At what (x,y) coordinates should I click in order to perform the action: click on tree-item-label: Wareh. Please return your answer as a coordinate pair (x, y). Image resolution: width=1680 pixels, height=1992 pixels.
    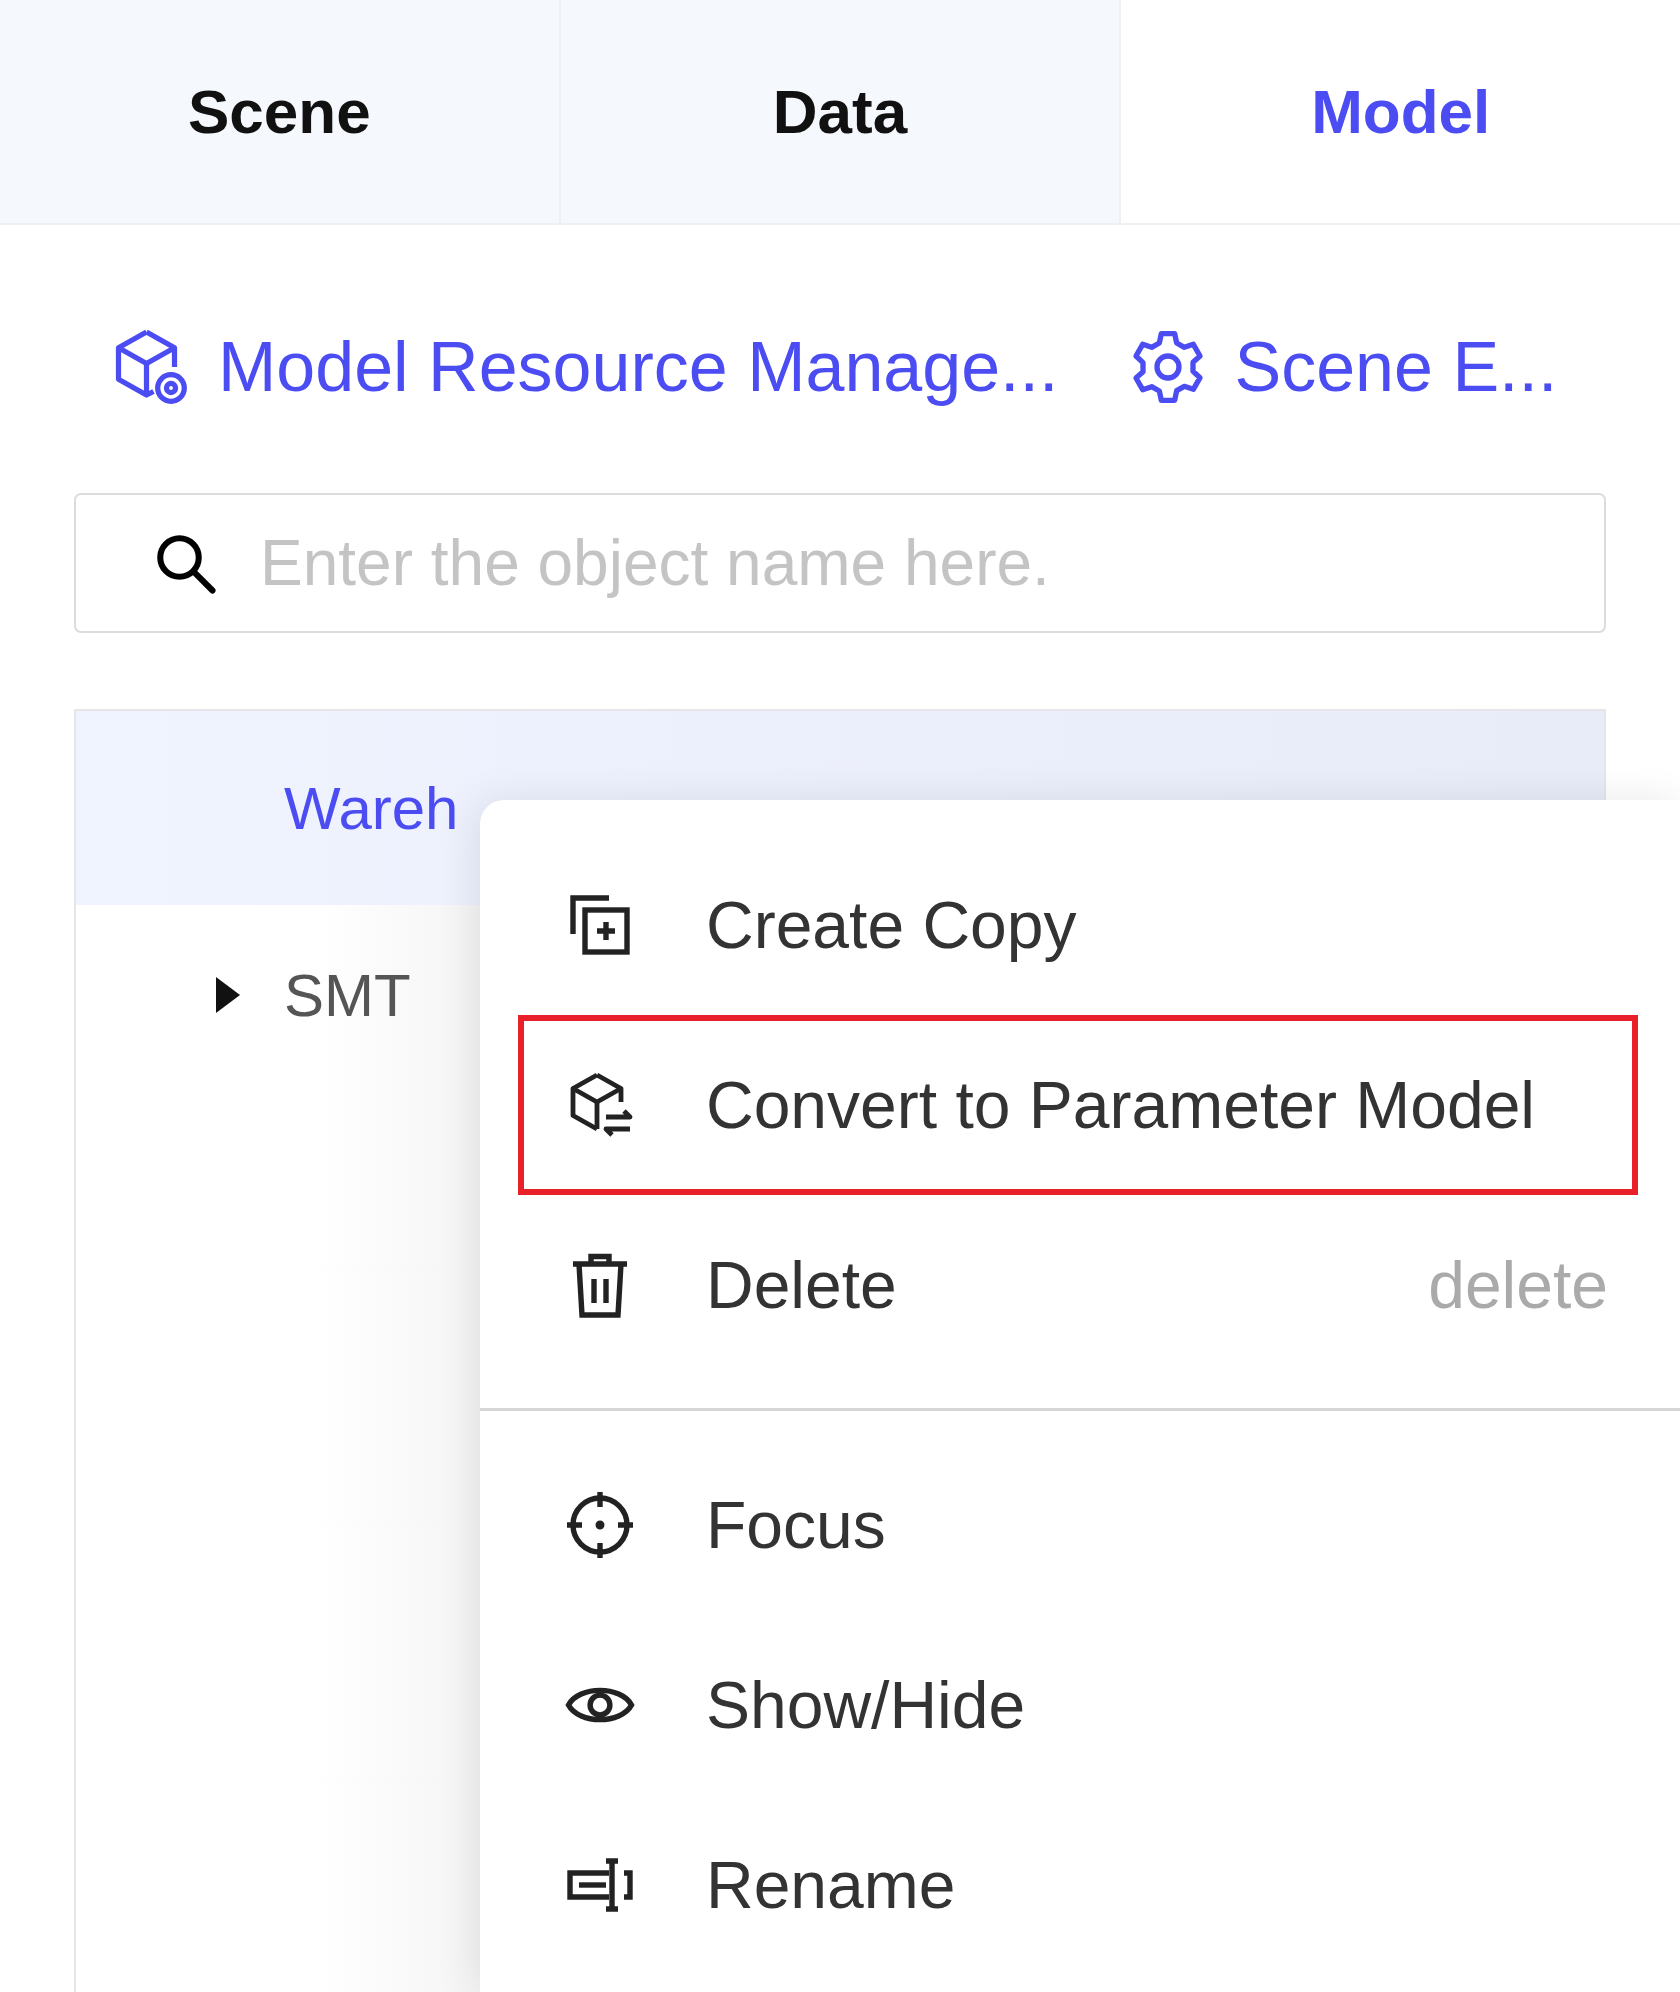
    Looking at the image, I should click on (371, 808).